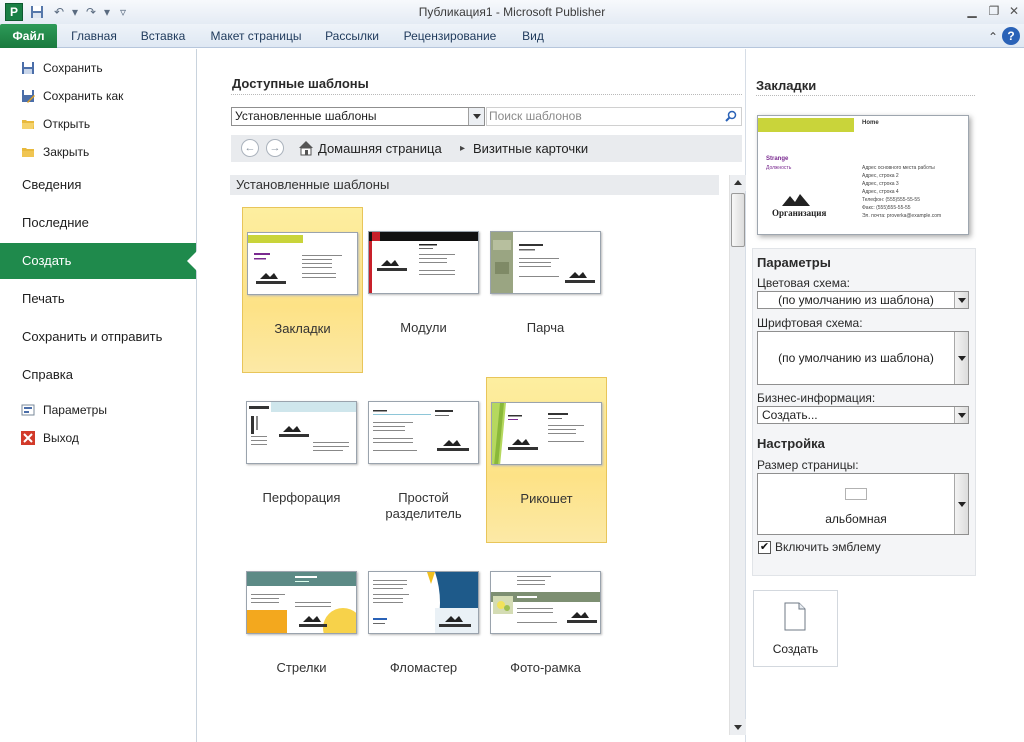 The height and width of the screenshot is (742, 1024). Describe the element at coordinates (301, 667) in the screenshot. I see `template-label: Стрелки` at that location.